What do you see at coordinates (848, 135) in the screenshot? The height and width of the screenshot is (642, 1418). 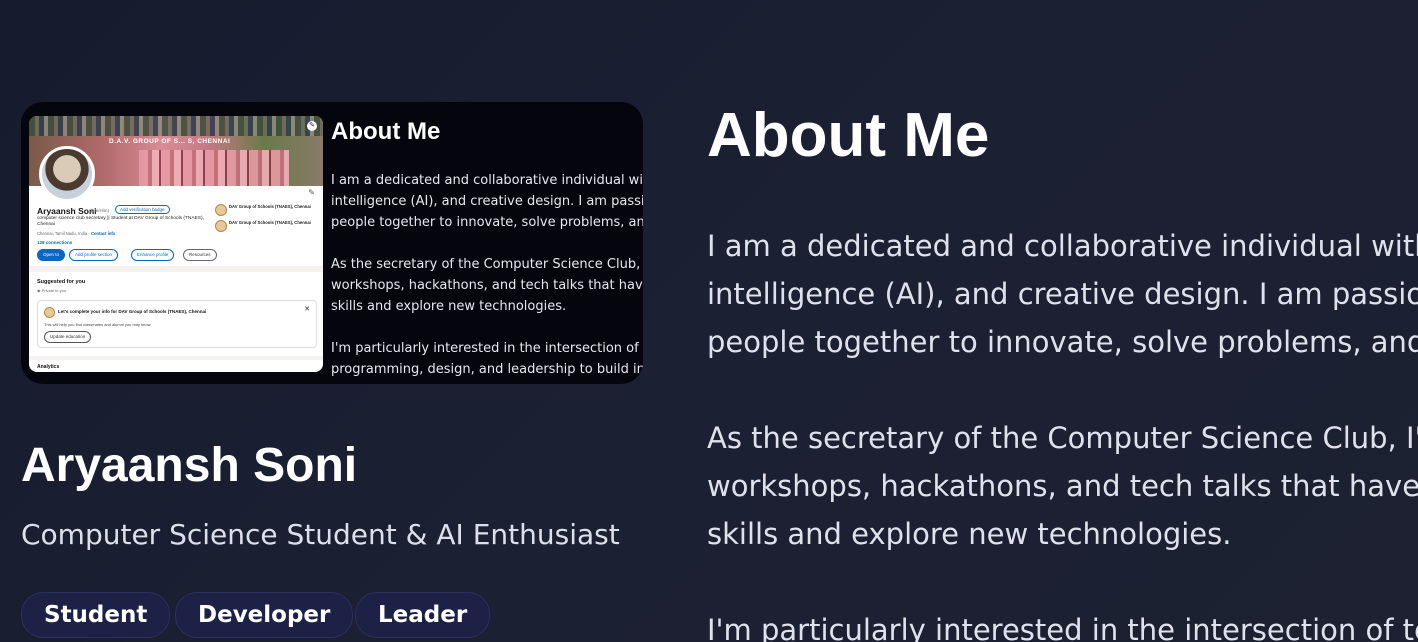 I see `about-title: About Me` at bounding box center [848, 135].